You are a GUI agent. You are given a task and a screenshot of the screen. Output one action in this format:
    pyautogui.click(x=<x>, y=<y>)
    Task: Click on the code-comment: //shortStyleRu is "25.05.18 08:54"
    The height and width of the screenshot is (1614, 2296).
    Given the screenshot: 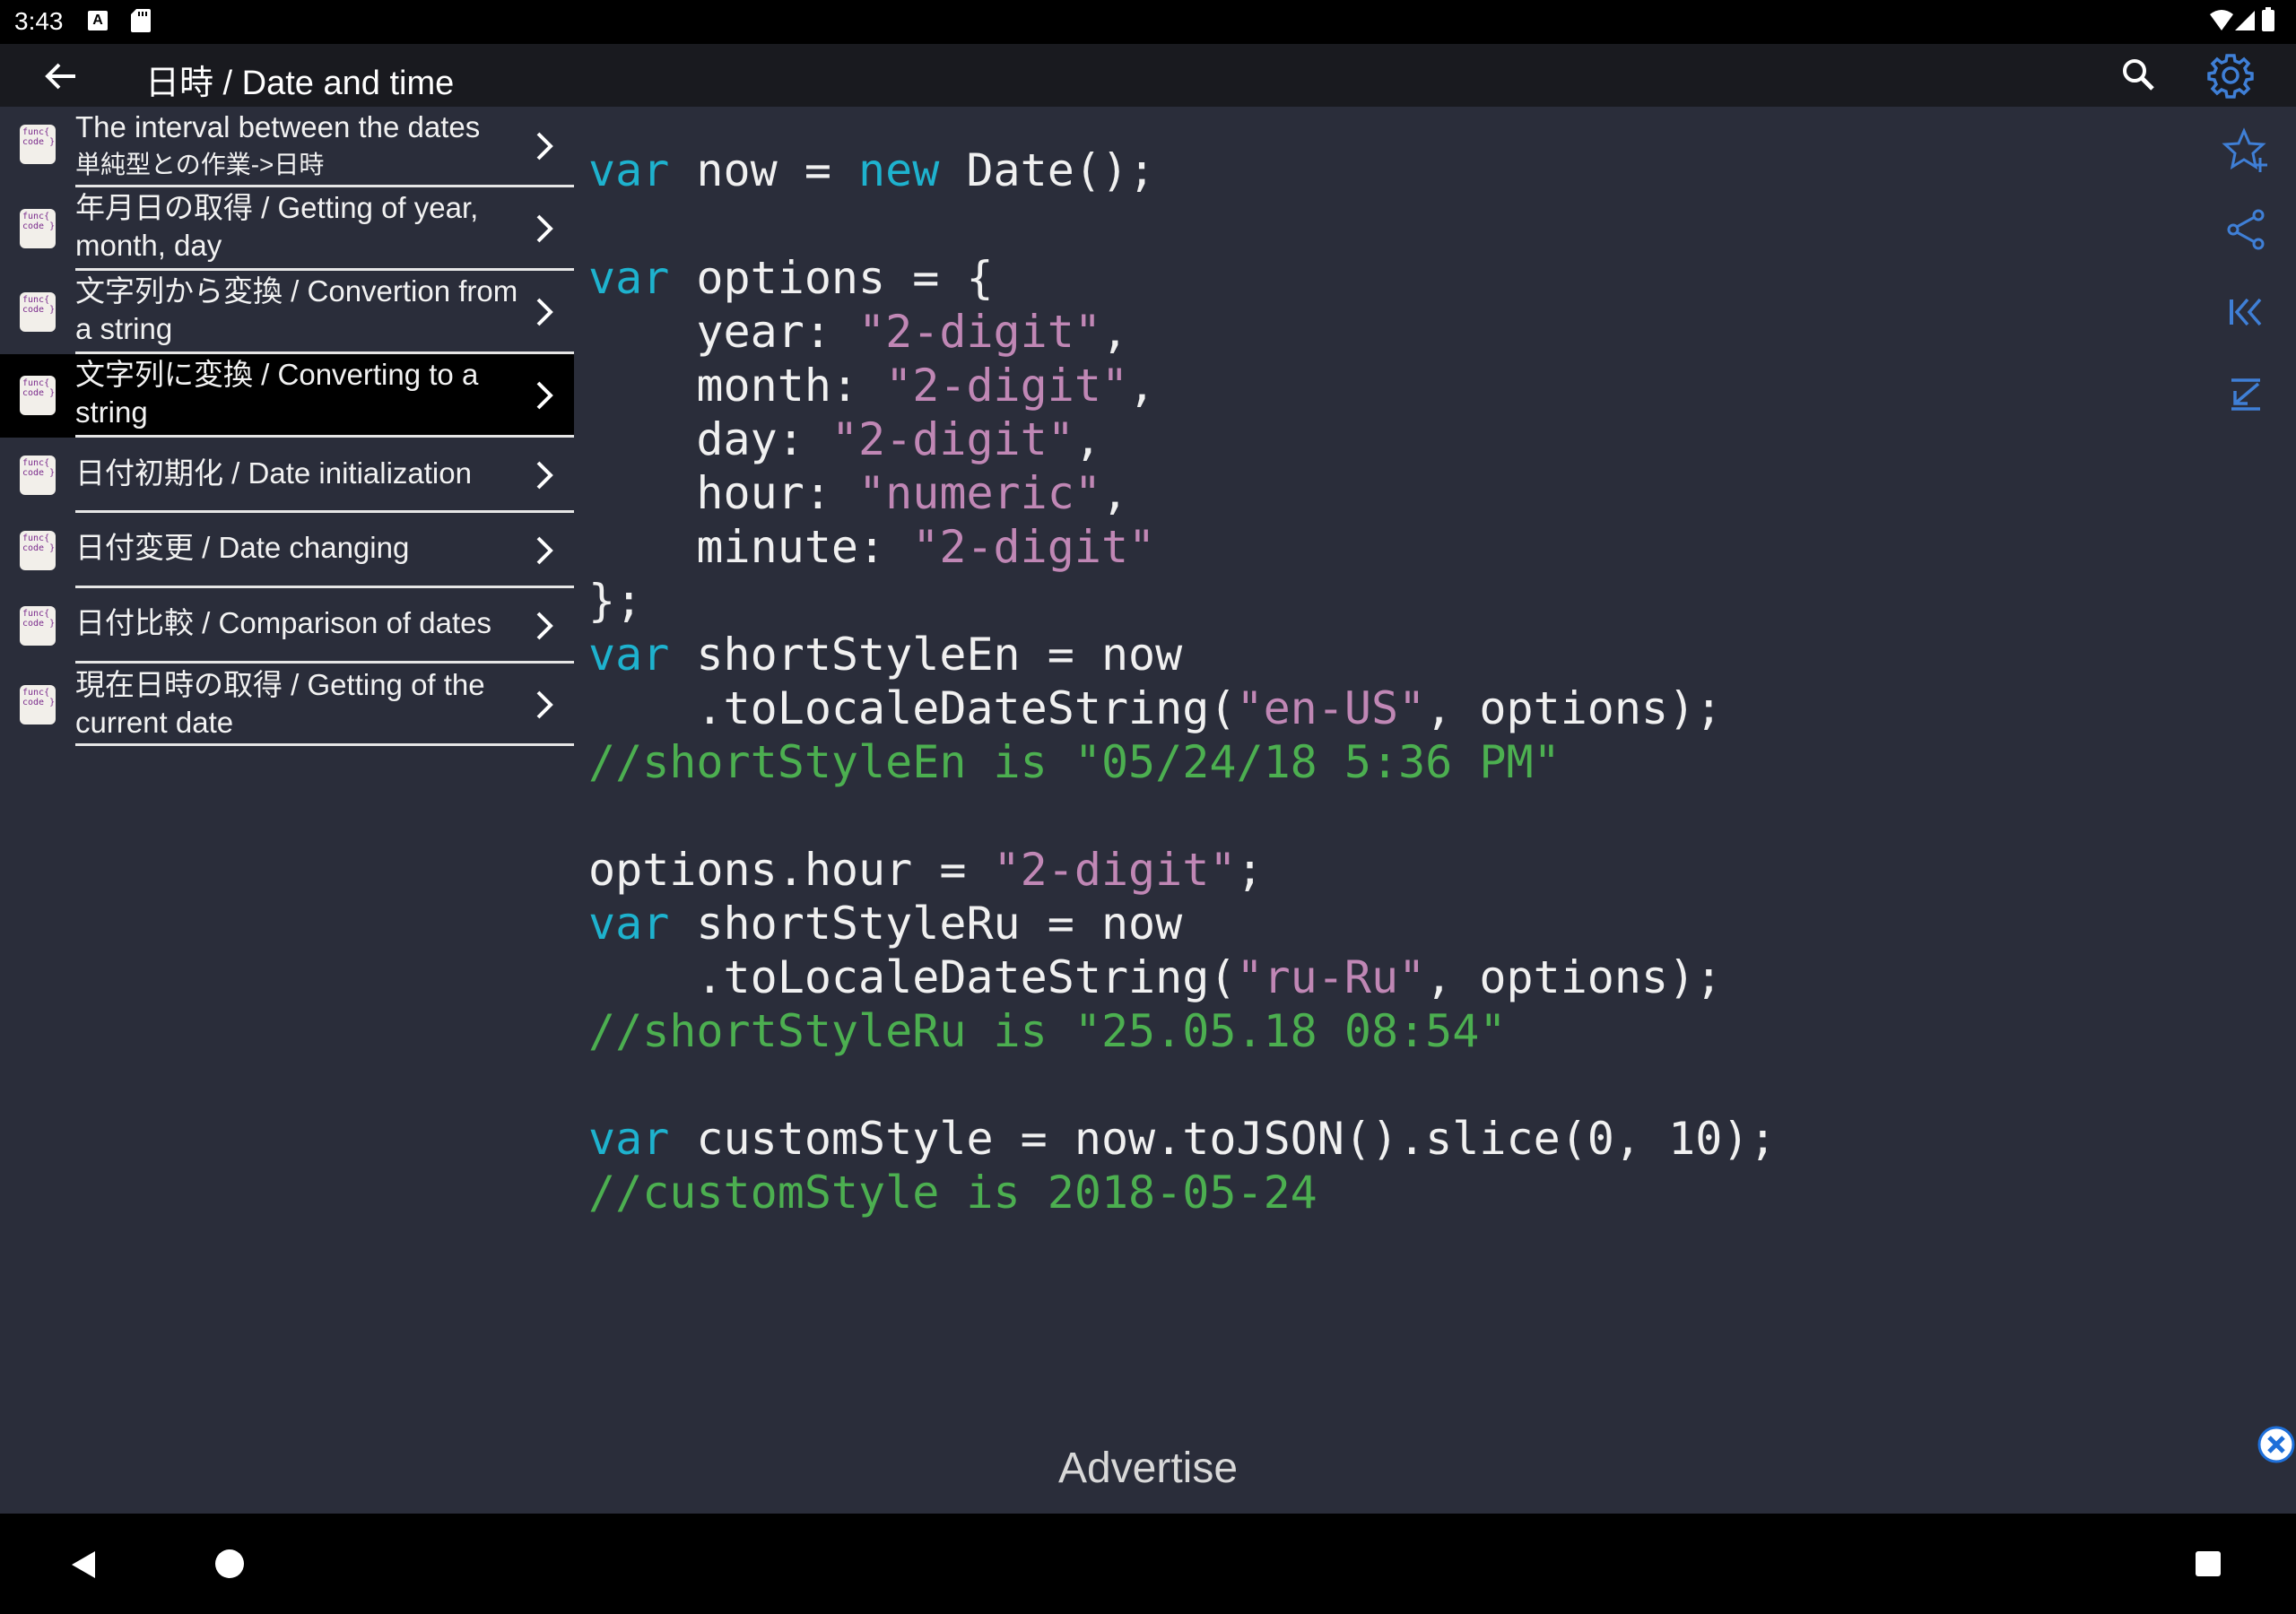 What is the action you would take?
    pyautogui.click(x=1047, y=1031)
    